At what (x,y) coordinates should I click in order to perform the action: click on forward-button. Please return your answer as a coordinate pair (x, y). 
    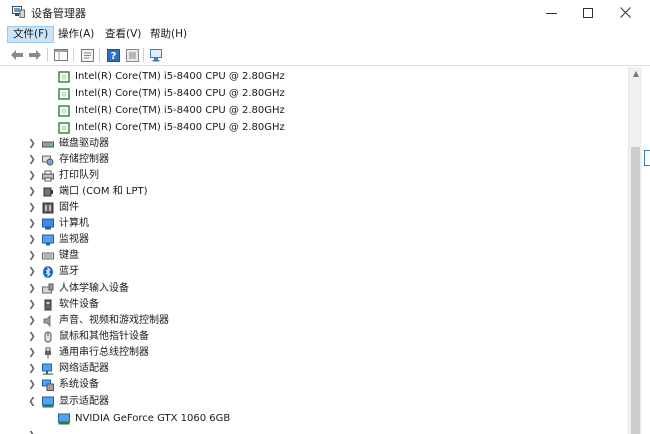
    Looking at the image, I should click on (35, 55).